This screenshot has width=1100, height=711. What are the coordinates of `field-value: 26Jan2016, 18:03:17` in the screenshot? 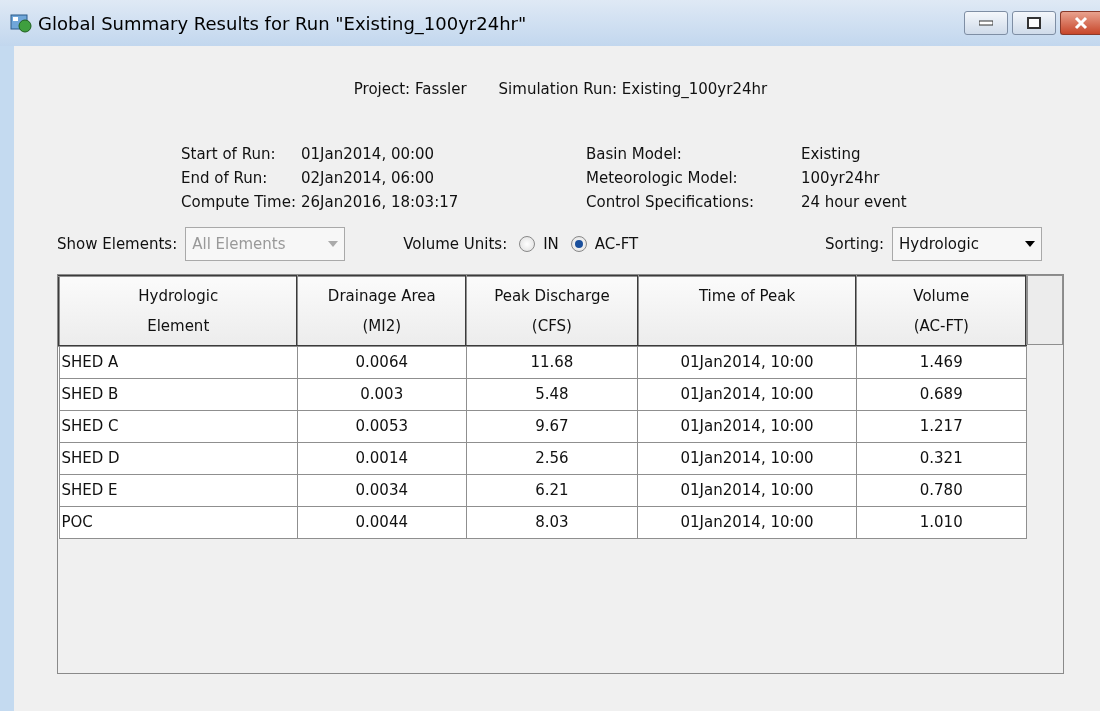 It's located at (380, 202).